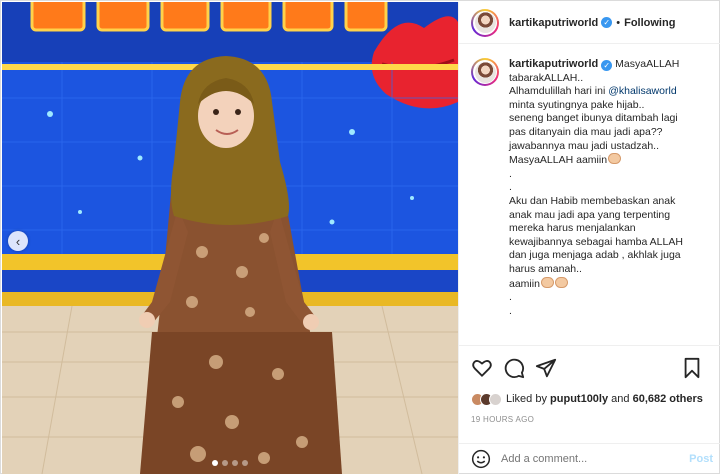  I want to click on author-username: kartikaputriworld, so click(553, 23).